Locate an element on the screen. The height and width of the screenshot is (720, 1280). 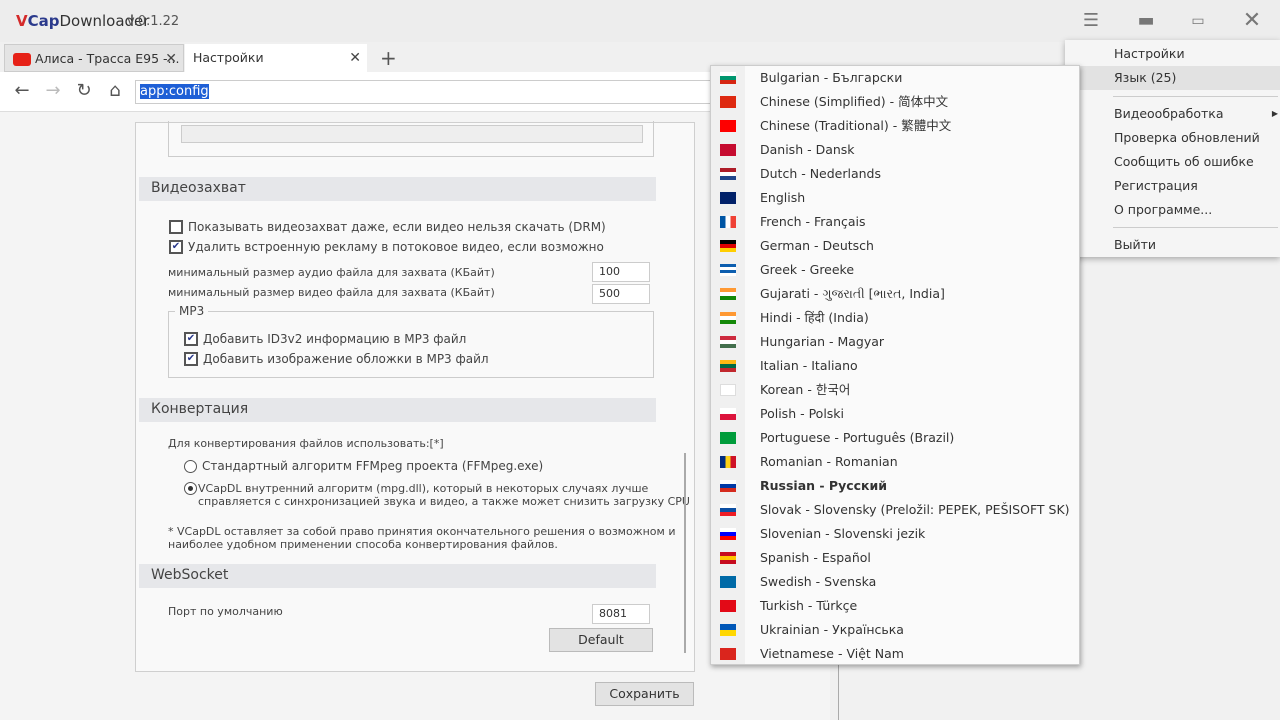
section-title-websocket: WebSocket is located at coordinates (397, 576).